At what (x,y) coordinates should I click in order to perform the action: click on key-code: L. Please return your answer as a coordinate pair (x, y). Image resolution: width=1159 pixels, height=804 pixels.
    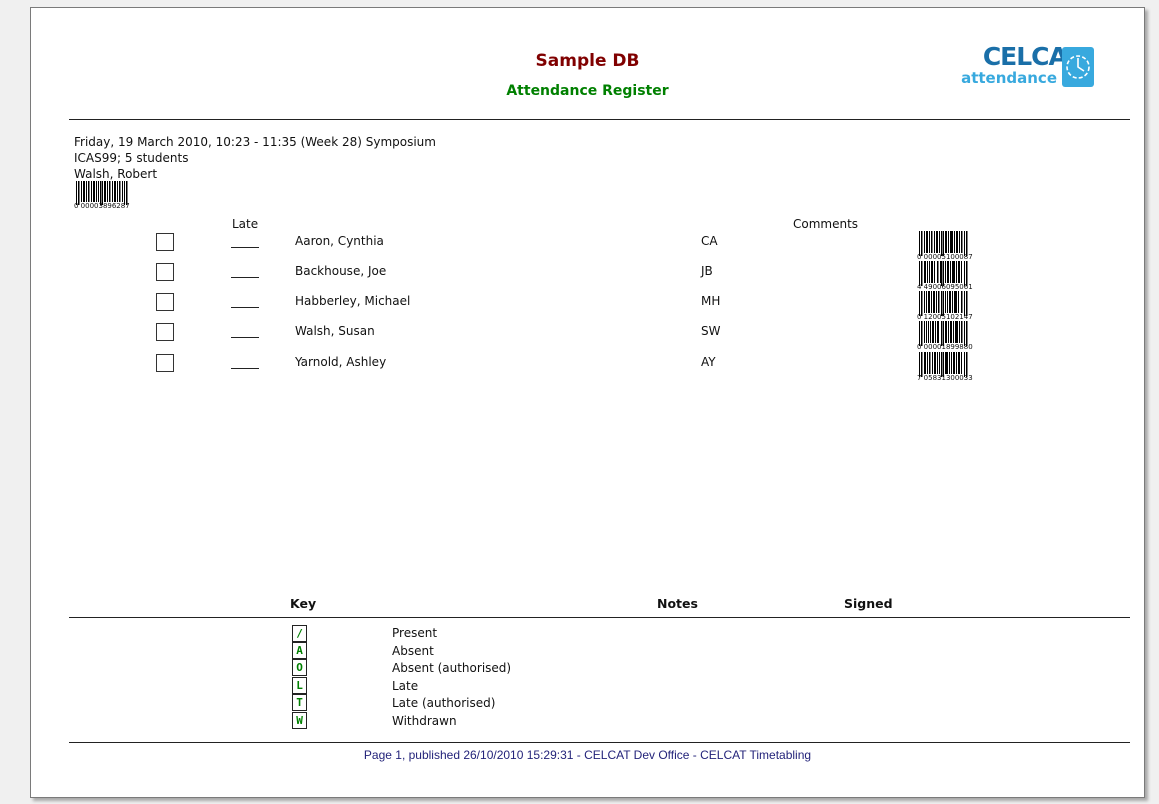
    Looking at the image, I should click on (299, 685).